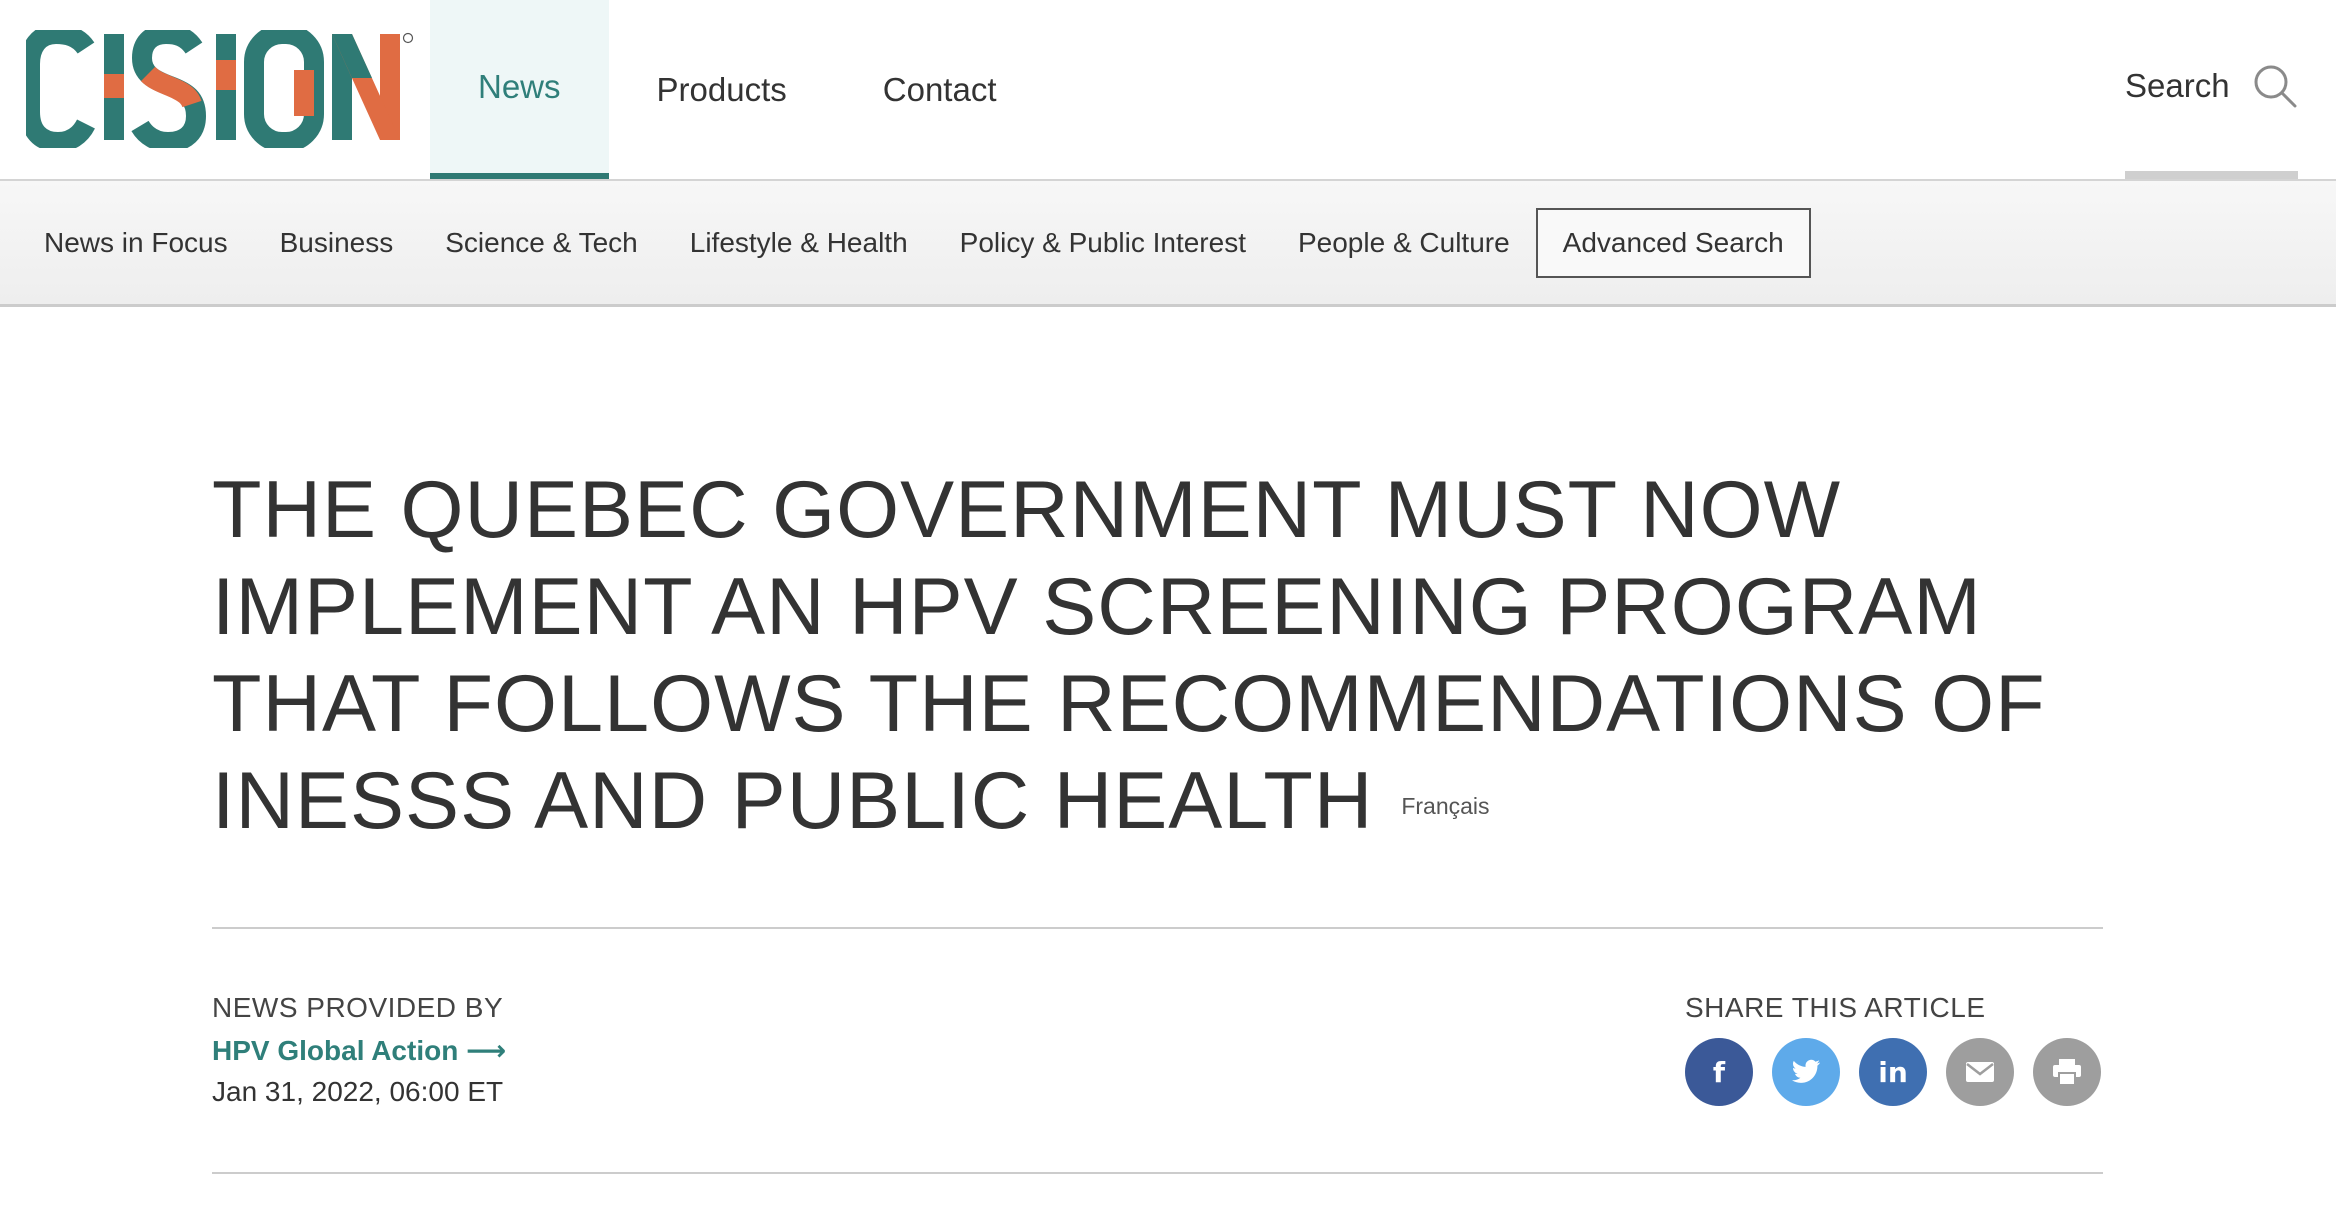  What do you see at coordinates (1445, 806) in the screenshot?
I see `language-link-francais: Français` at bounding box center [1445, 806].